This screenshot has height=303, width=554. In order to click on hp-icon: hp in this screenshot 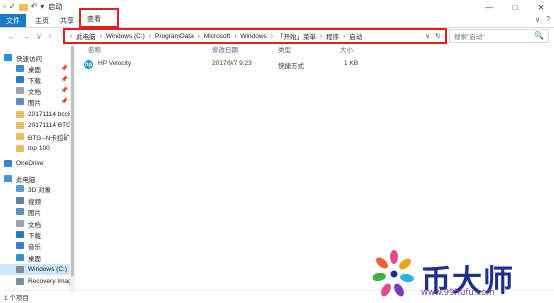, I will do `click(88, 64)`.